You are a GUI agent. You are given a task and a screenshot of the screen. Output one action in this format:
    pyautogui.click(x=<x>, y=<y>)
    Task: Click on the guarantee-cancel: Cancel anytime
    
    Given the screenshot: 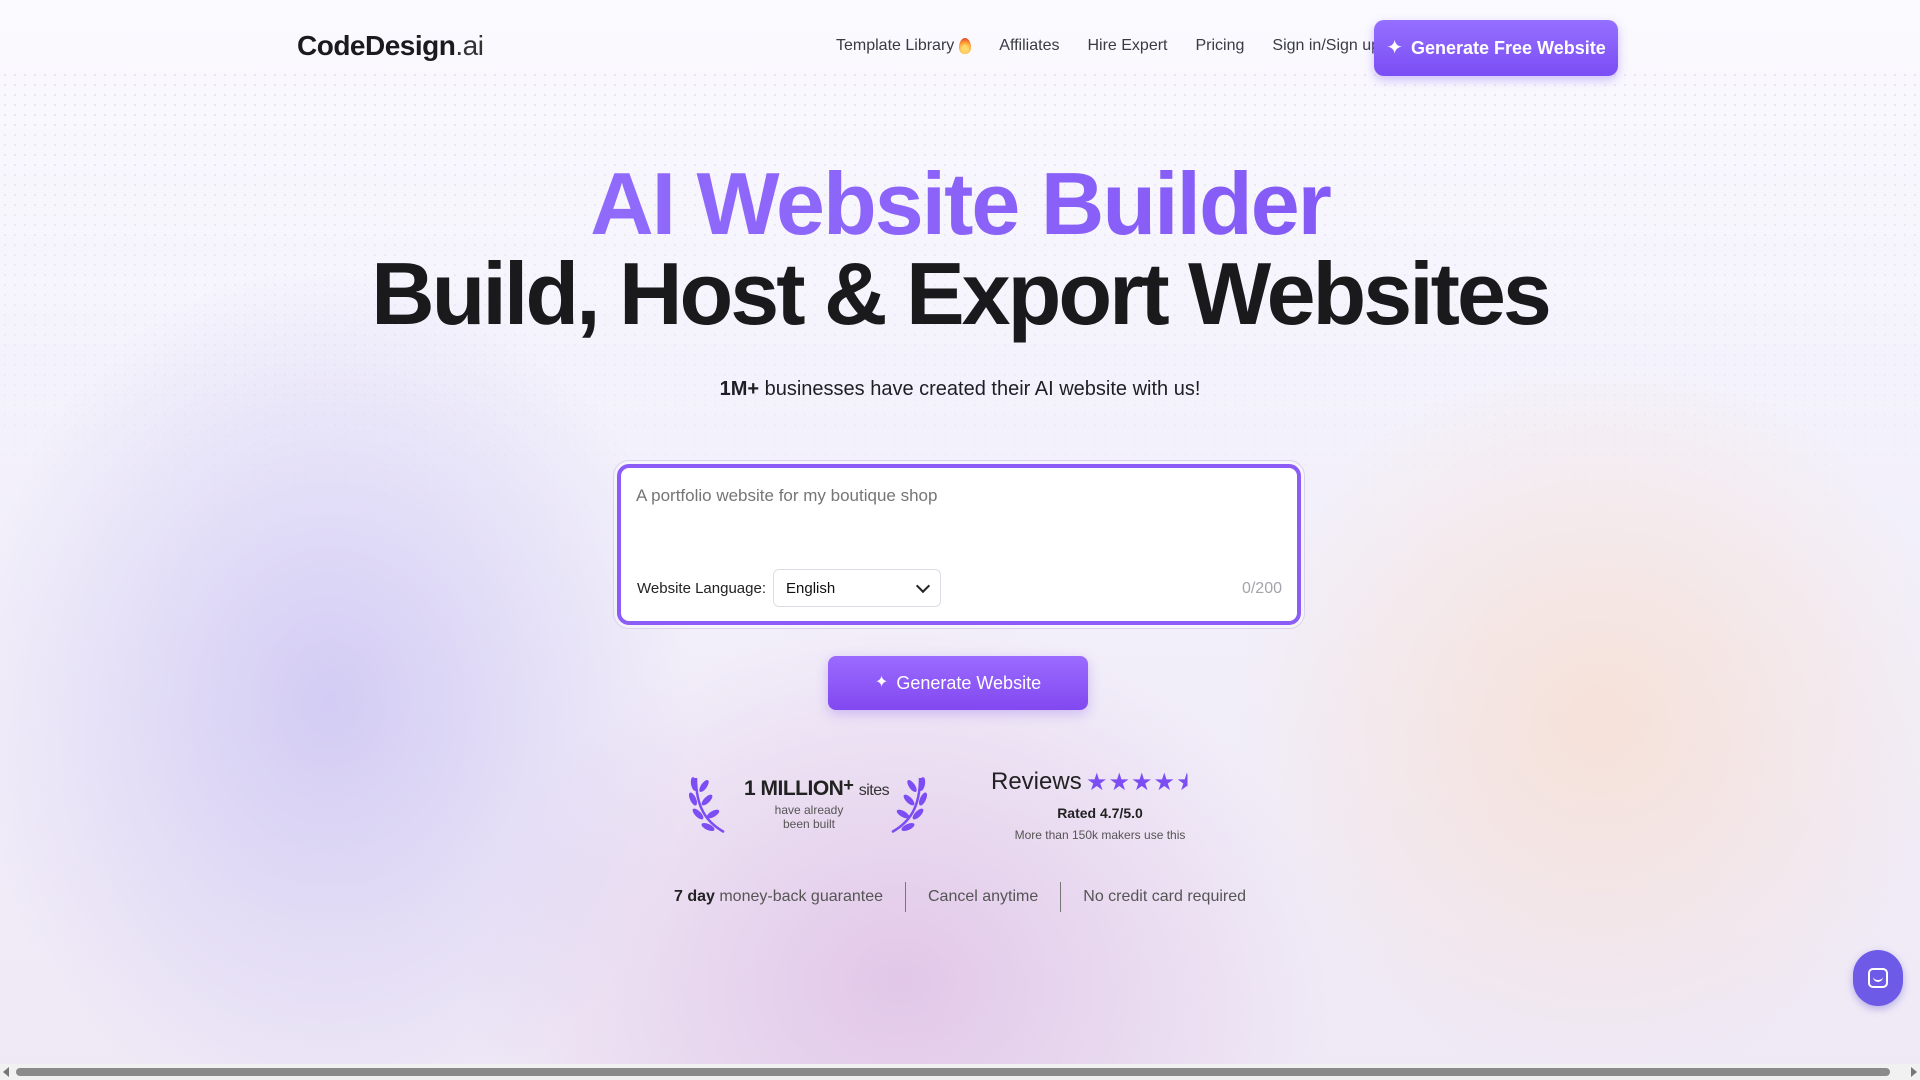 What is the action you would take?
    pyautogui.click(x=983, y=896)
    